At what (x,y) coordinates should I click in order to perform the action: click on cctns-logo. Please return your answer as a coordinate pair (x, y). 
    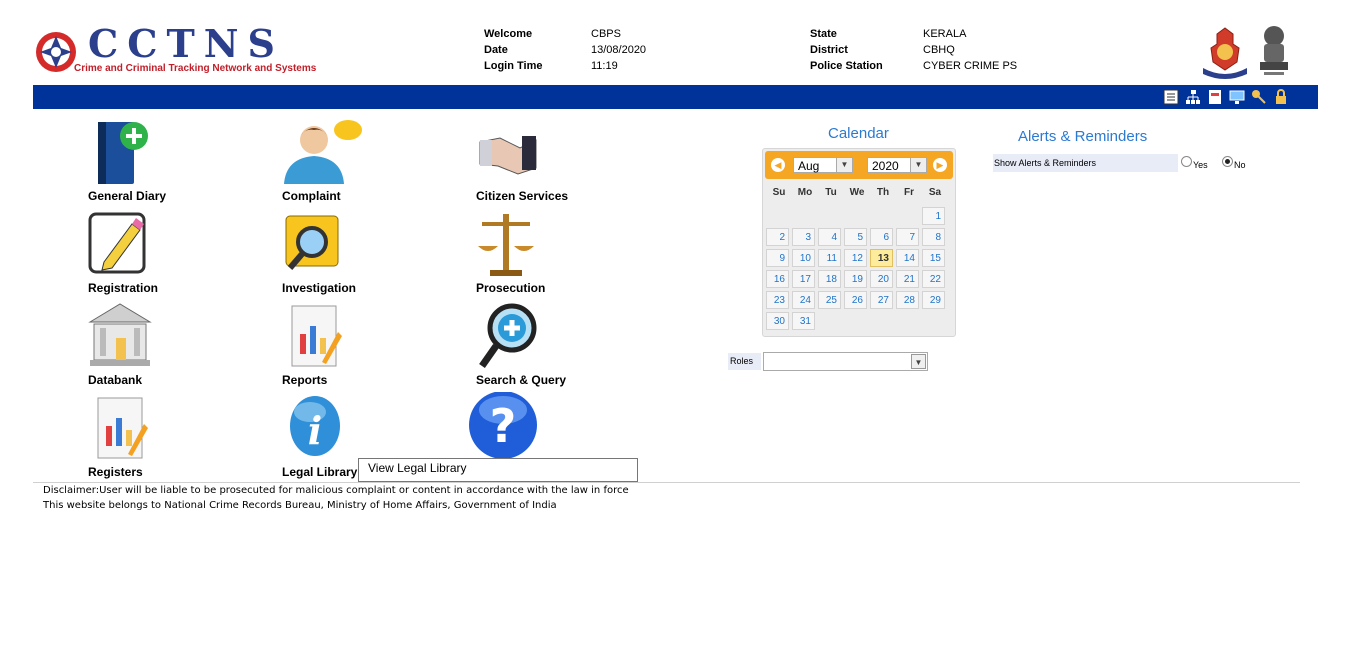
    Looking at the image, I should click on (56, 52).